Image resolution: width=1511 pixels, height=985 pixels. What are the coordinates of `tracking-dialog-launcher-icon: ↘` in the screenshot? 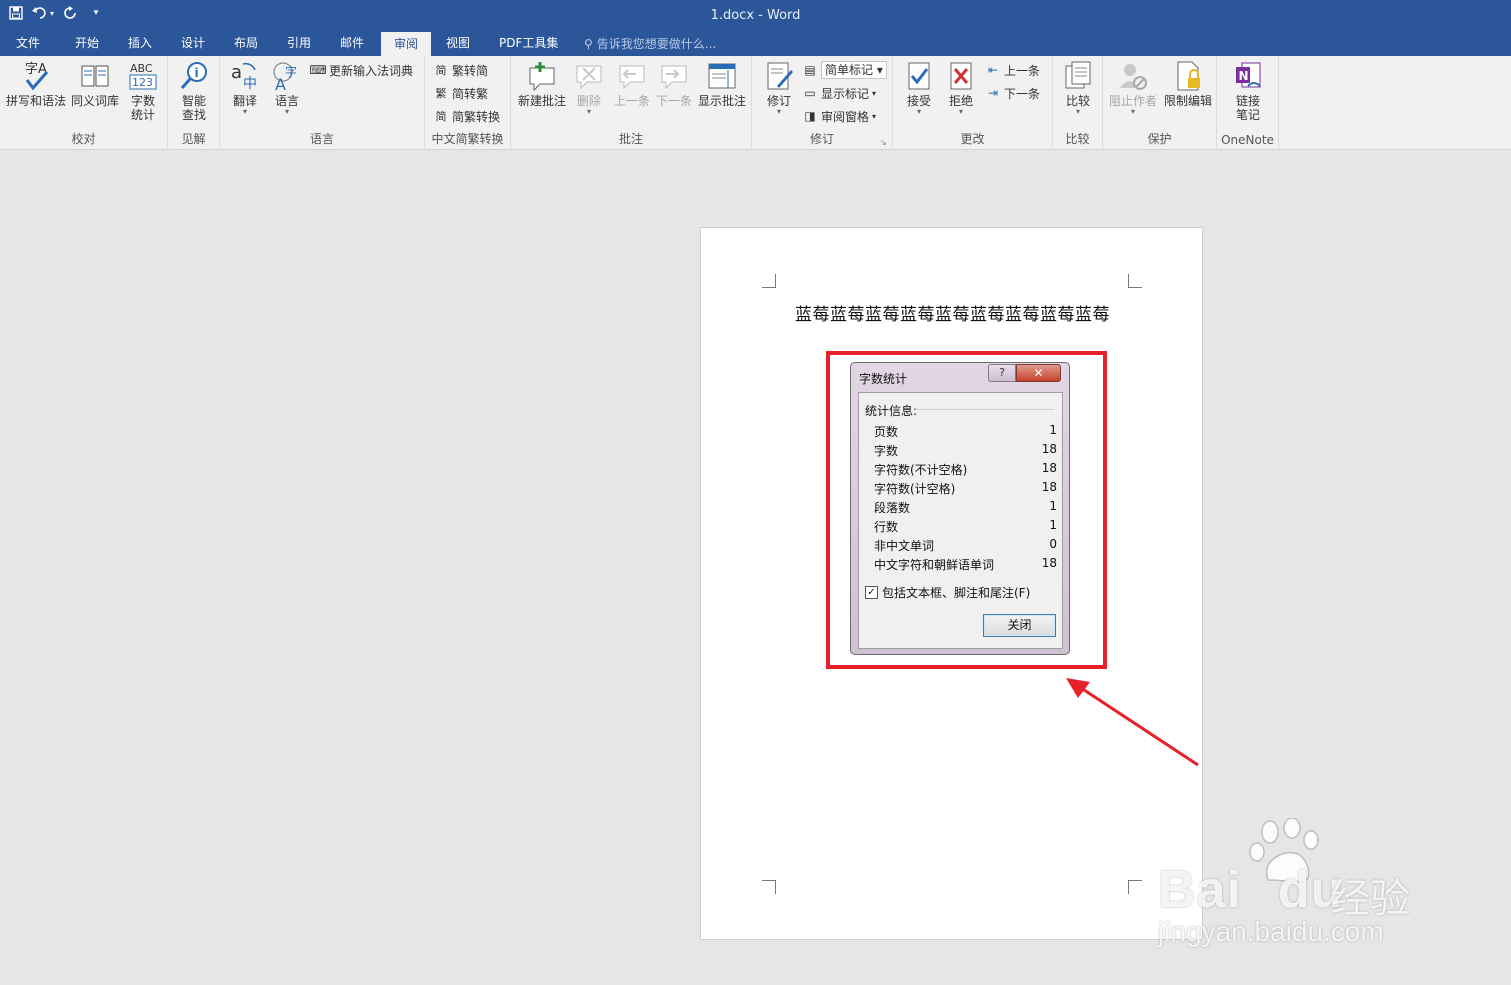 It's located at (884, 142).